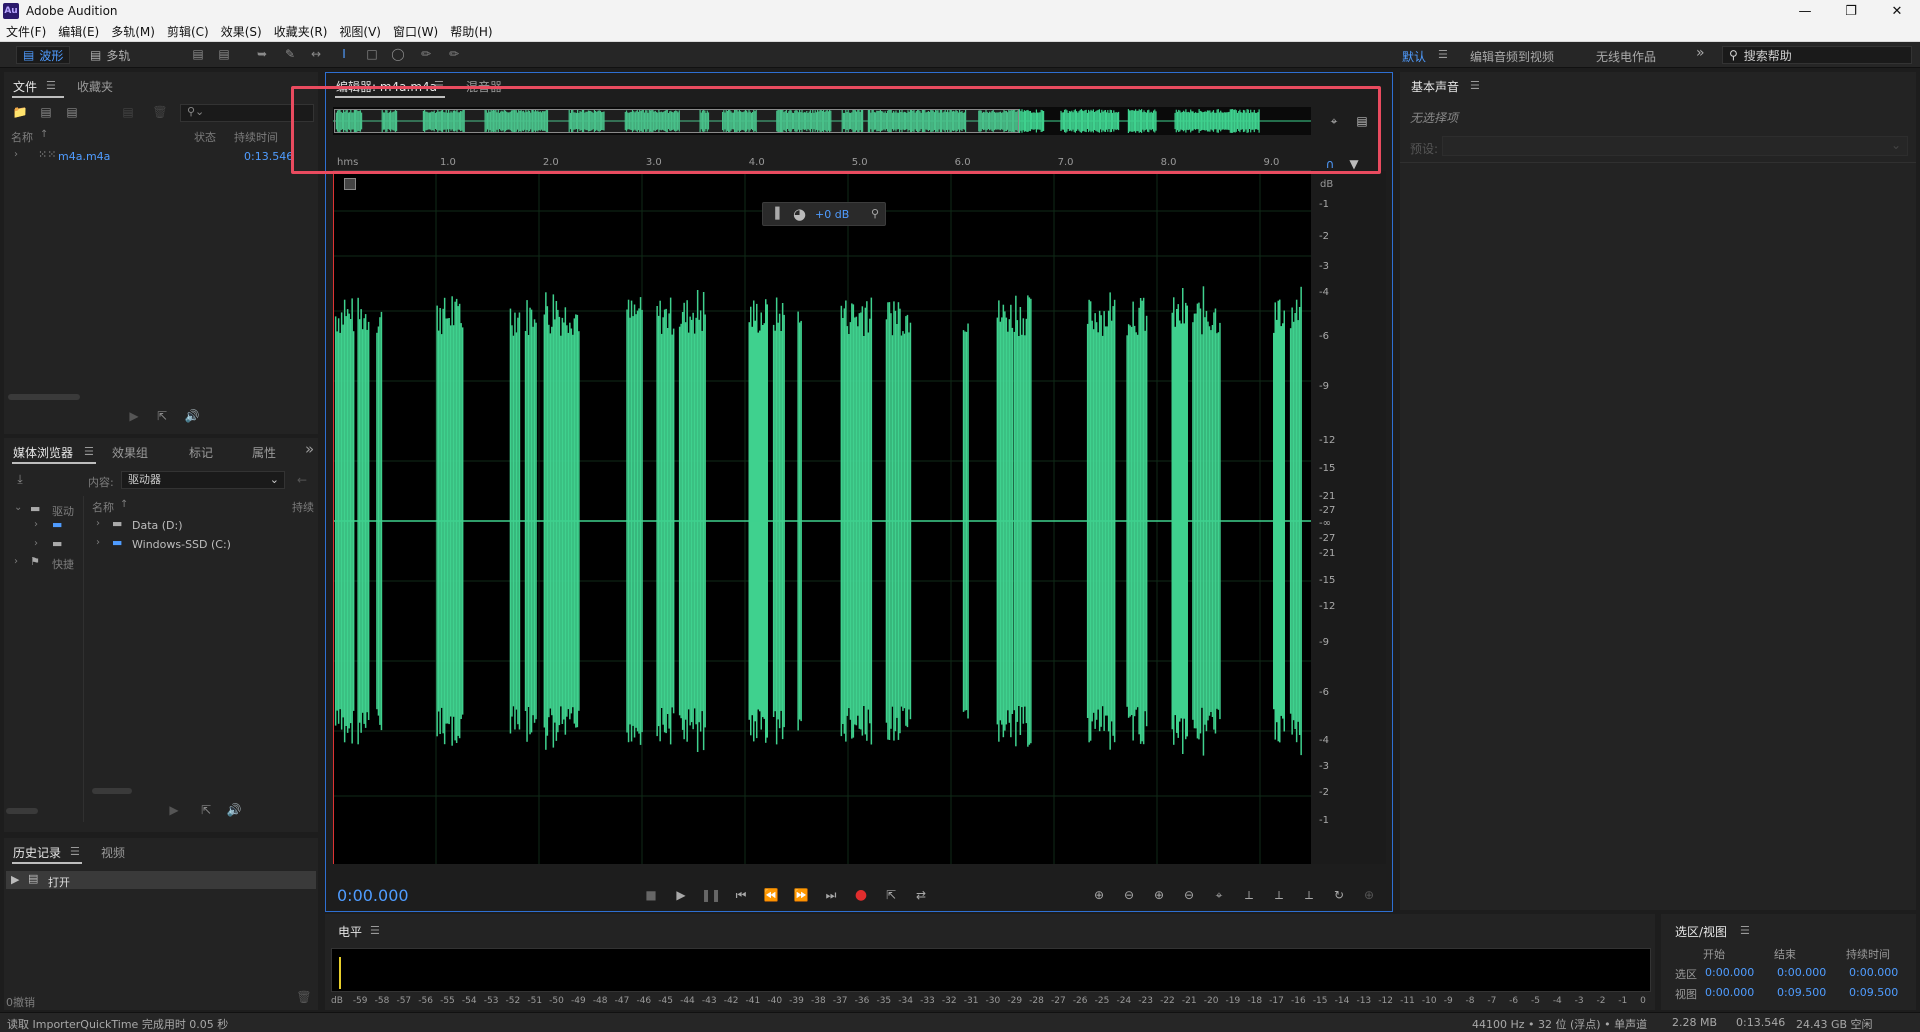  Describe the element at coordinates (1334, 122) in the screenshot. I see `zoom-reset-icon: ⌖` at that location.